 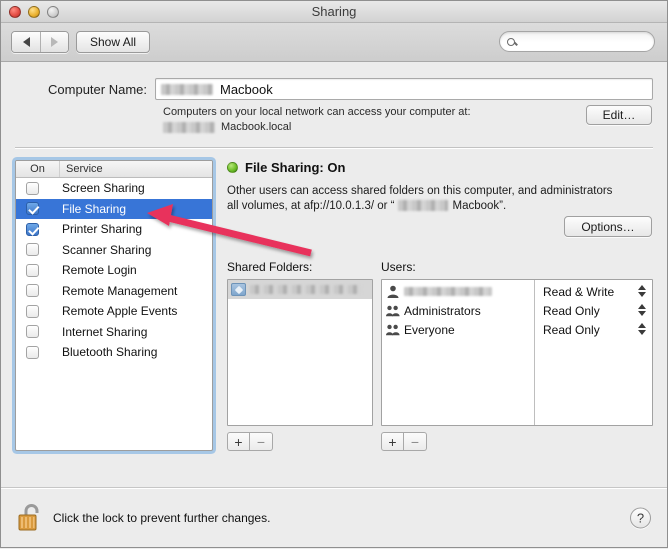 I want to click on computer-name-label: Computer Name:, so click(x=97, y=89).